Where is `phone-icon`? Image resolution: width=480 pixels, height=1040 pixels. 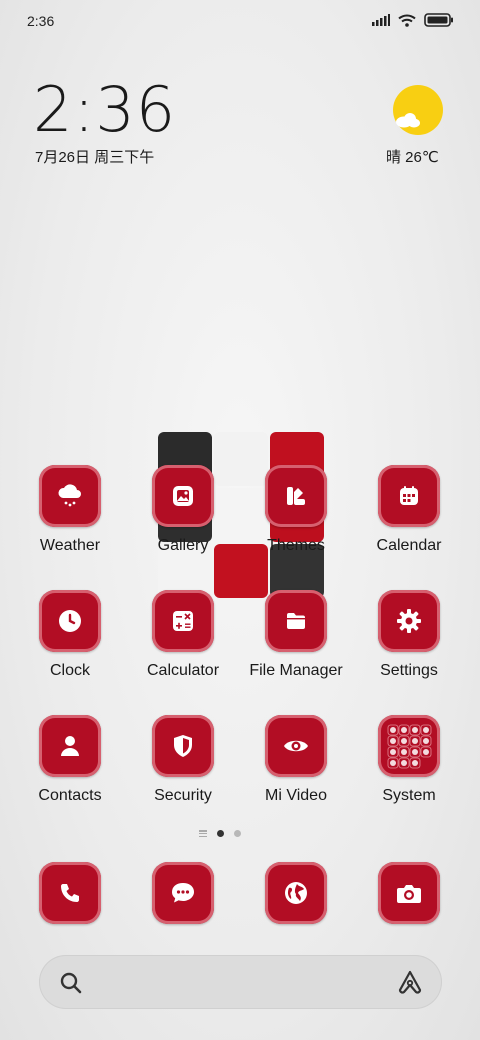 phone-icon is located at coordinates (70, 893).